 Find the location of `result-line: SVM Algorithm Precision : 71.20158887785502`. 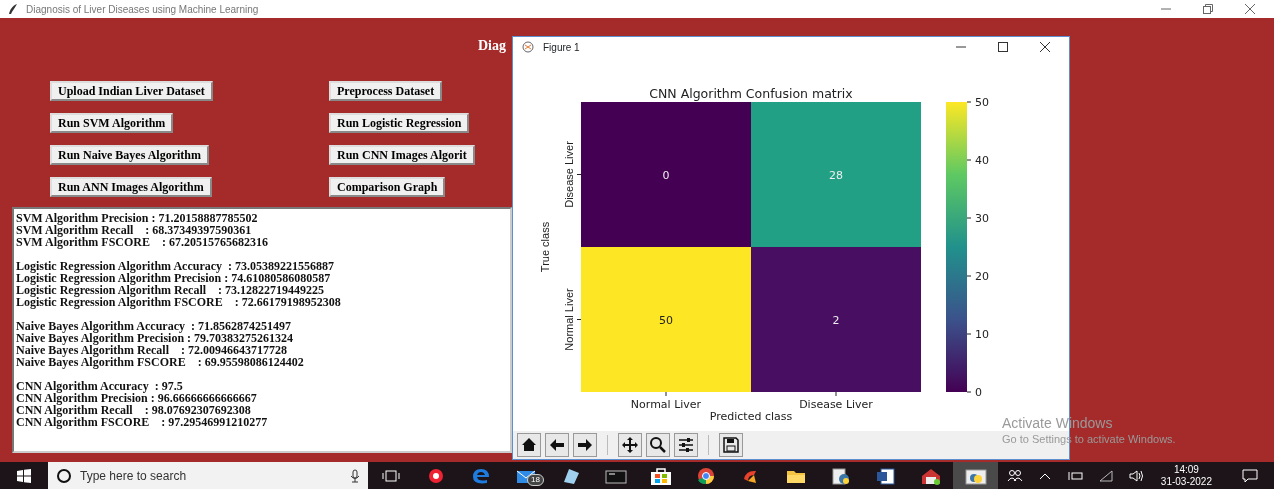

result-line: SVM Algorithm Precision : 71.20158887785502 is located at coordinates (137, 218).